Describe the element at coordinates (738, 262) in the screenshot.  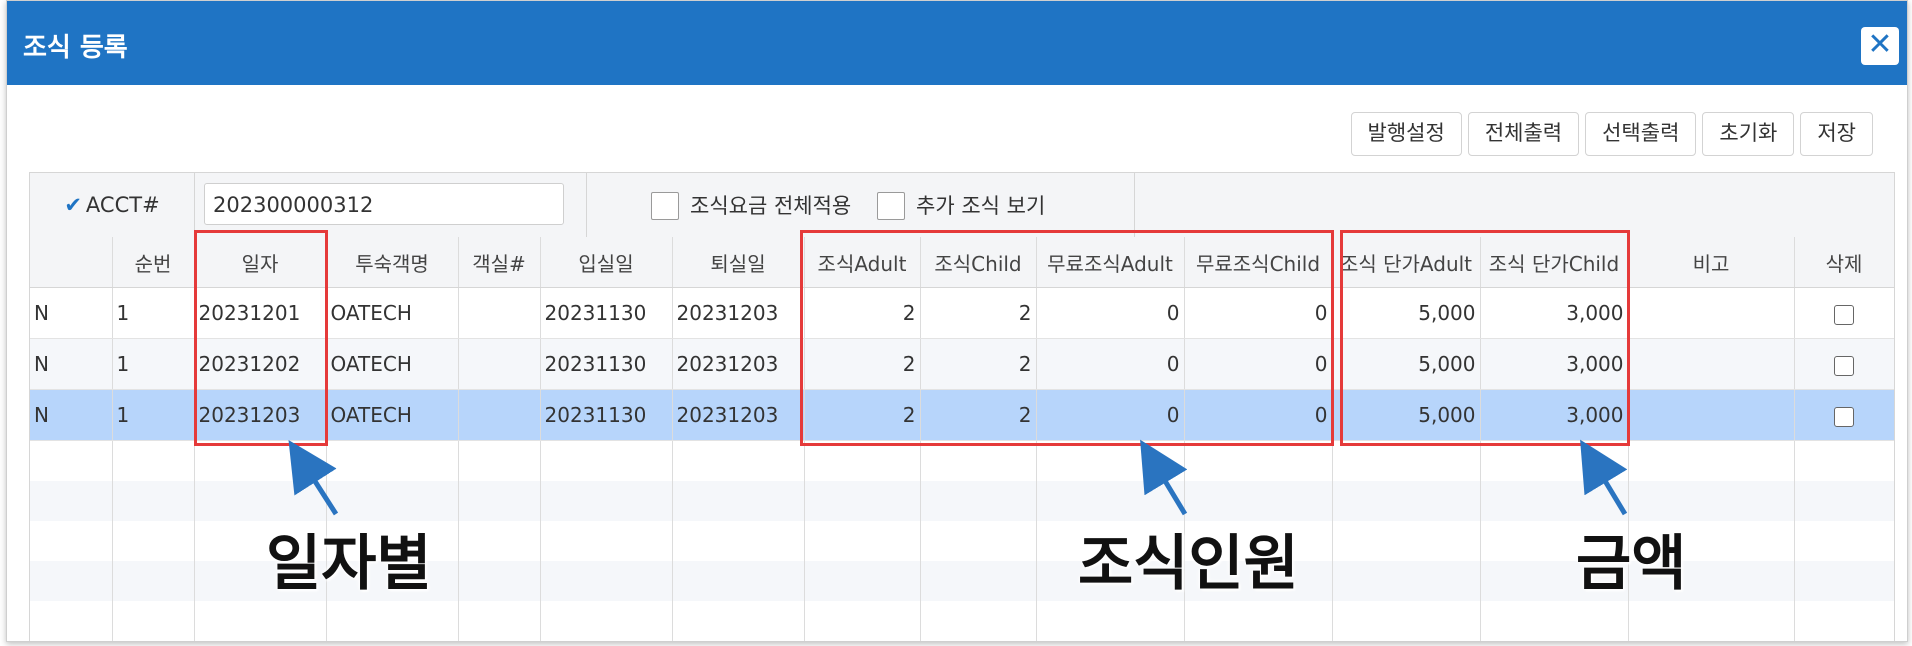
I see `col-checkout: 퇴실일` at that location.